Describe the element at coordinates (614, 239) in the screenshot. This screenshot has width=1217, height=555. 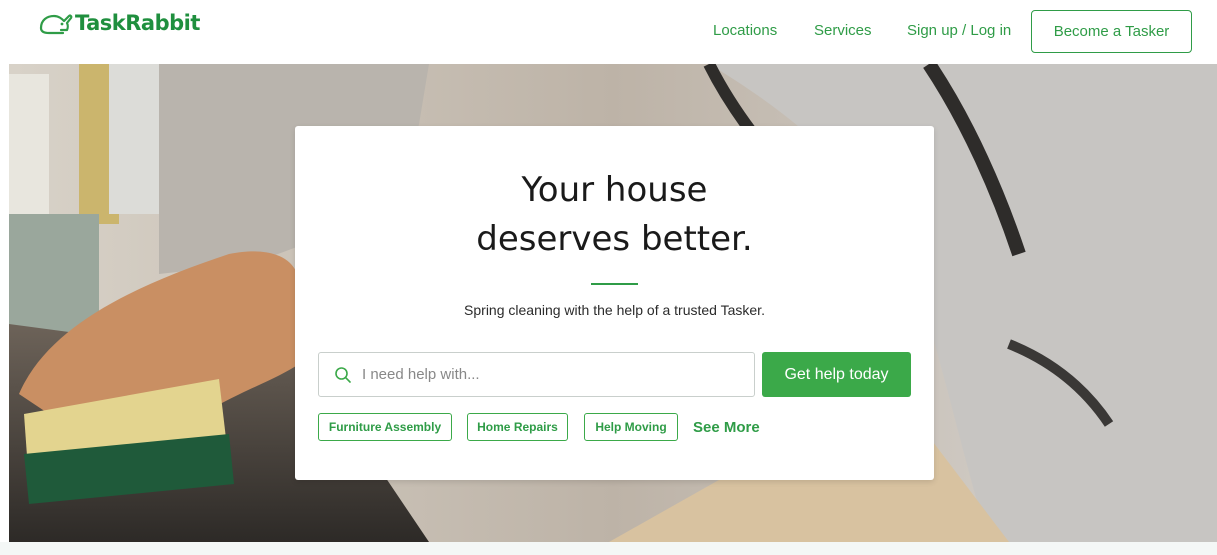
I see `headline-line-2: deserves better.` at that location.